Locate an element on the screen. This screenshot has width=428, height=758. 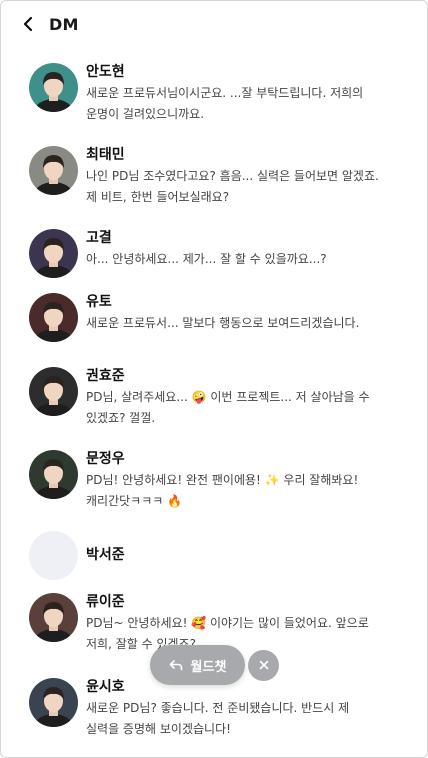
dm-content: 박서준 is located at coordinates (236, 555).